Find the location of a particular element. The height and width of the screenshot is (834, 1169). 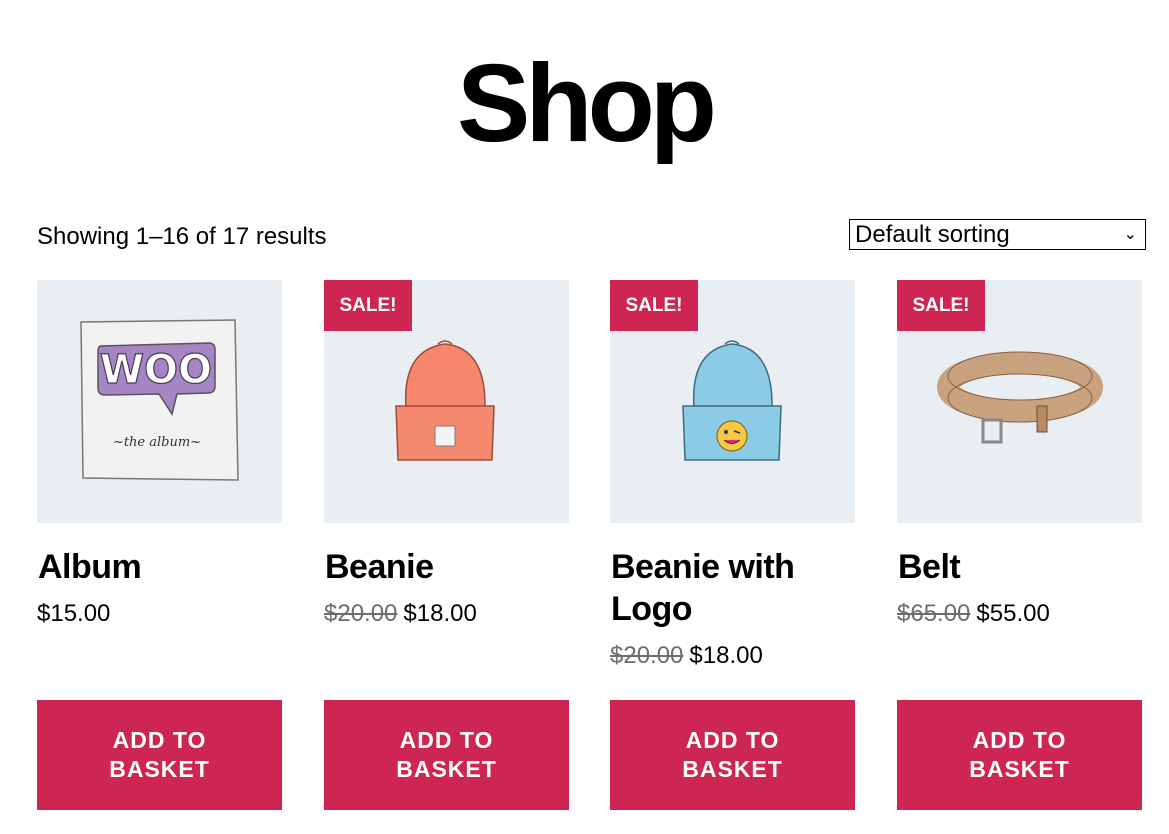

svg-text: ~the album~ is located at coordinates (157, 442).